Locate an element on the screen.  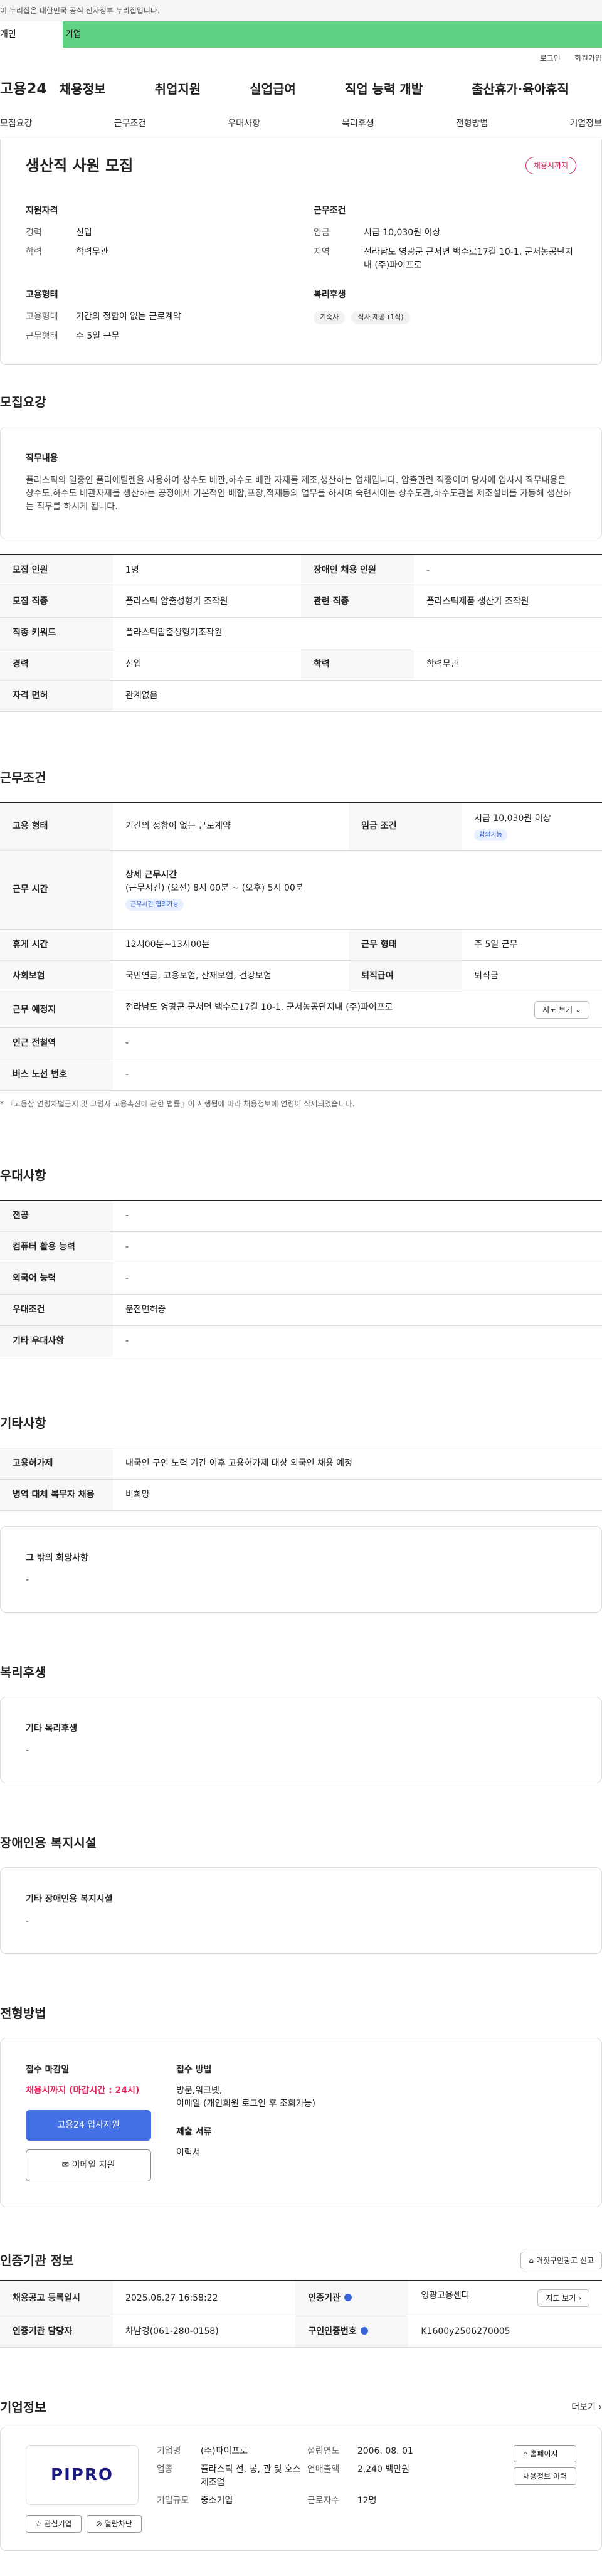
welfare-title: 복리후생 is located at coordinates (330, 295).